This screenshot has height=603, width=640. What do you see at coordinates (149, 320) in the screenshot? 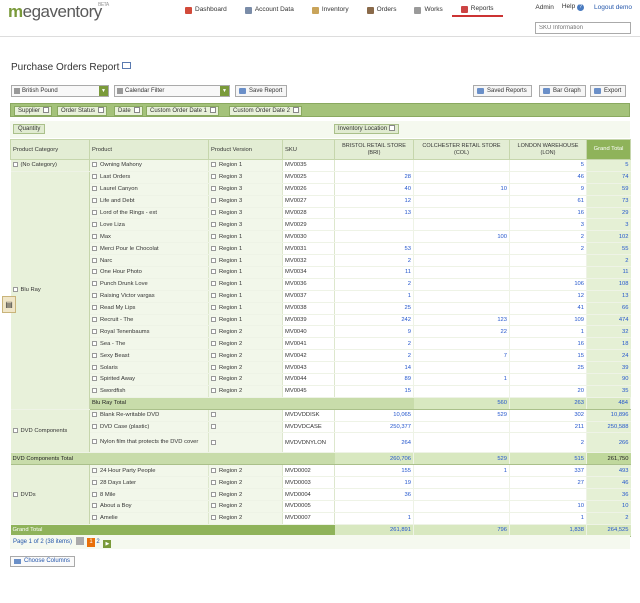
I see `product-cell: Recruit - The` at bounding box center [149, 320].